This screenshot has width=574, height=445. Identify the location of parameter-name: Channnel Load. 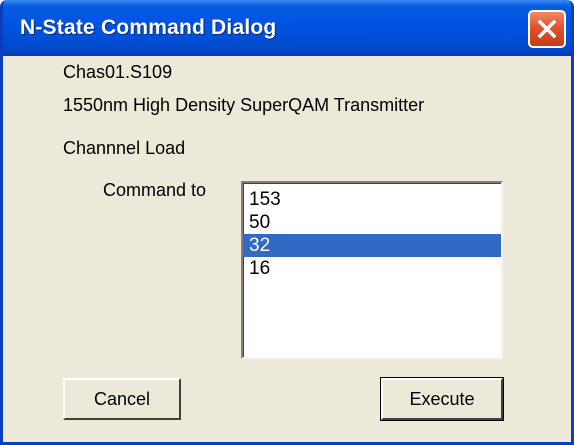
(124, 148).